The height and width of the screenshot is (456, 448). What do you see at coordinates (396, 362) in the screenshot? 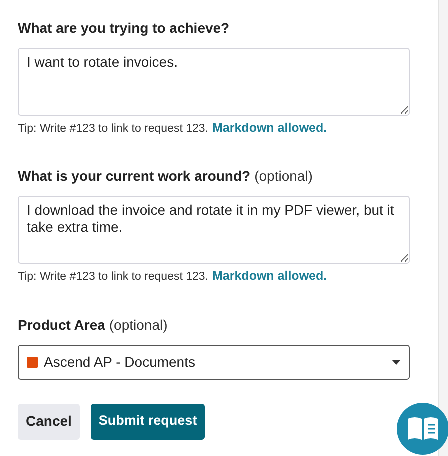
I see `caret-icon` at bounding box center [396, 362].